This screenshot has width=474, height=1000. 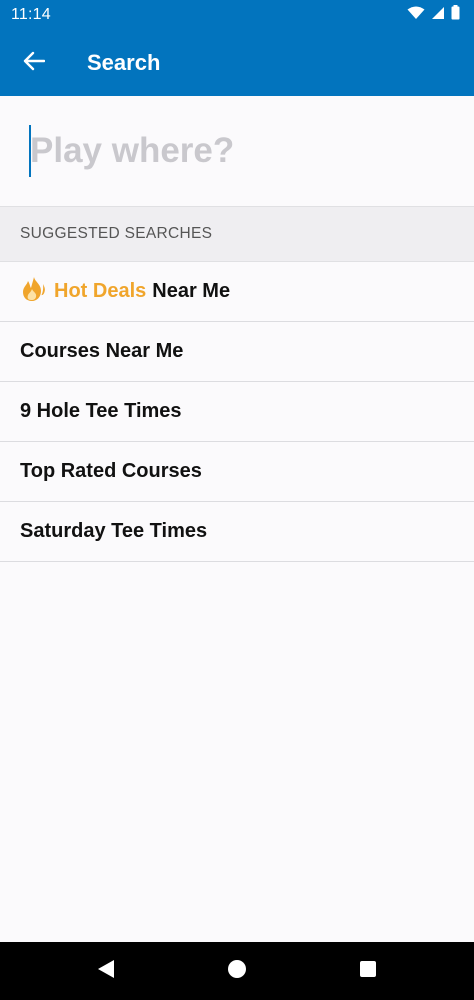 What do you see at coordinates (237, 63) in the screenshot?
I see `app-bar: Search` at bounding box center [237, 63].